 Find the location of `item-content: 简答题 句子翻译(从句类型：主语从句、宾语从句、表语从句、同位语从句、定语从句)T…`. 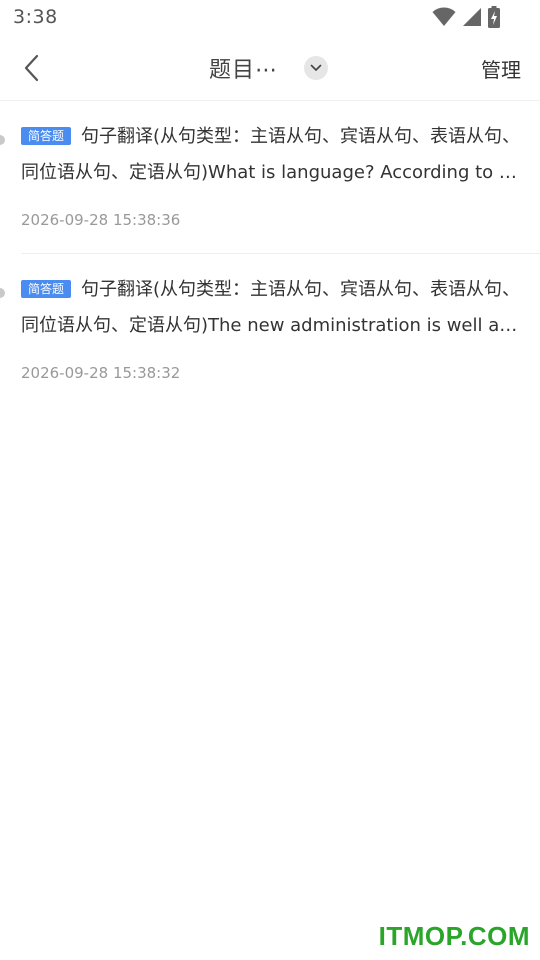

item-content: 简答题 句子翻译(从句类型：主语从句、宾语从句、表语从句、同位语从句、定语从句)T… is located at coordinates (271, 308).